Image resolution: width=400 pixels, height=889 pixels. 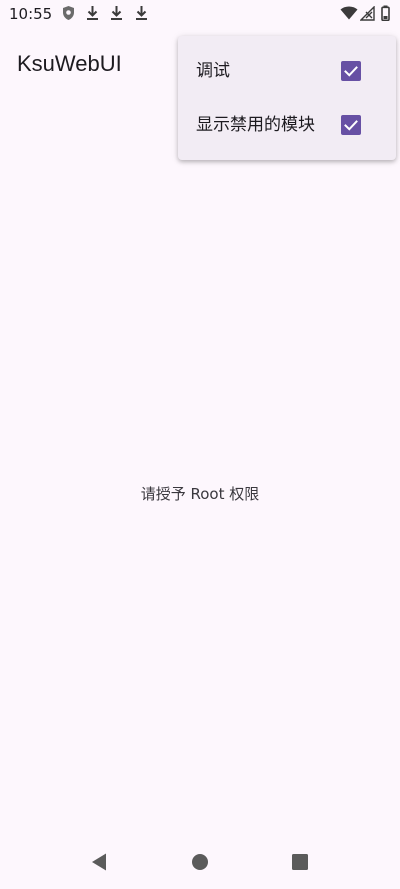 I want to click on navigation-bar, so click(x=200, y=864).